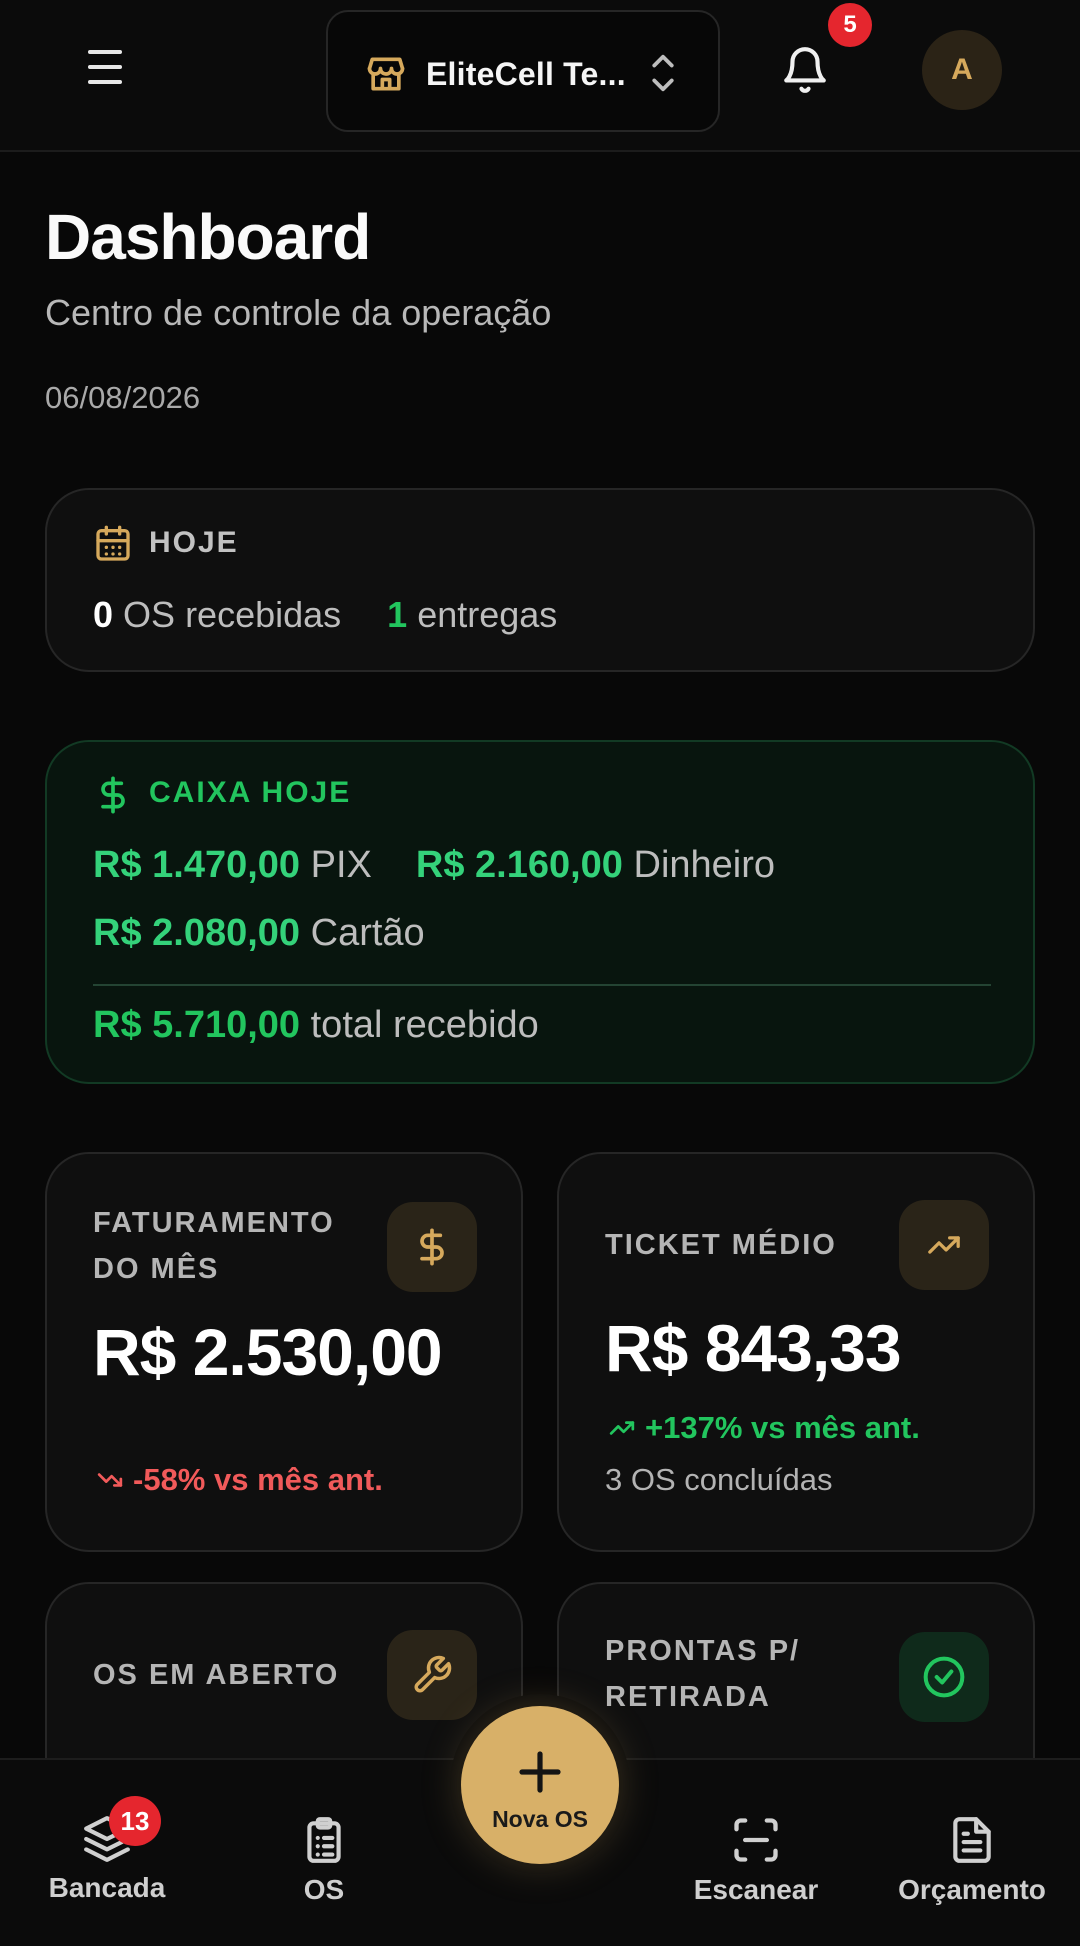 Image resolution: width=1080 pixels, height=1946 pixels. Describe the element at coordinates (850, 25) in the screenshot. I see `notification-badge: 5` at that location.